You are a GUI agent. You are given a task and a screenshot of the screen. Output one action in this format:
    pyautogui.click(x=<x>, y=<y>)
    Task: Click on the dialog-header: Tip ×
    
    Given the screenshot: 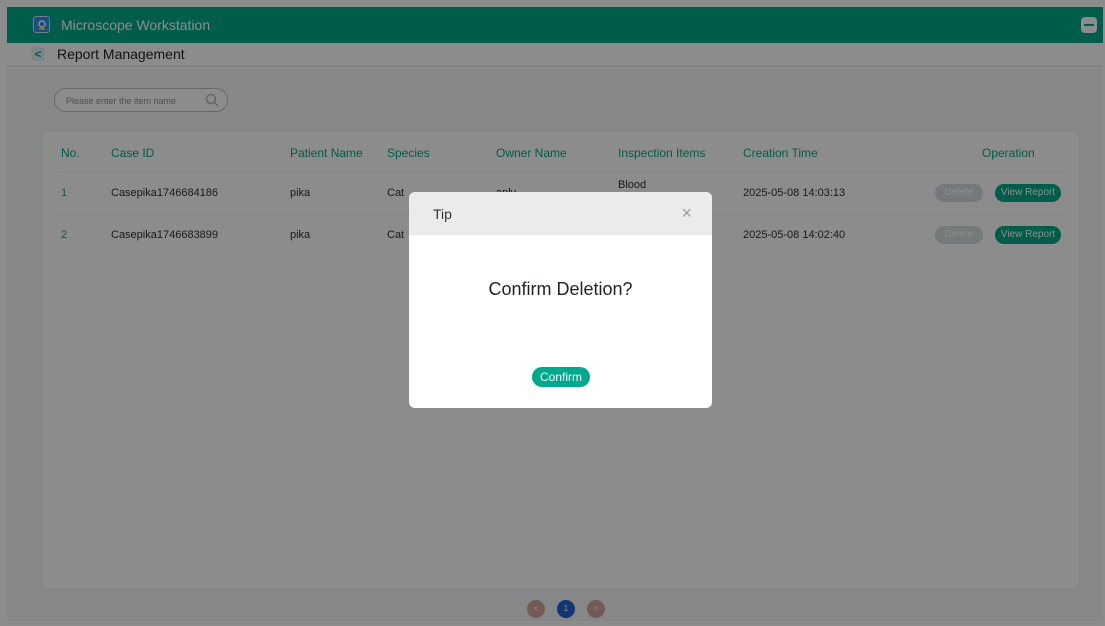 What is the action you would take?
    pyautogui.click(x=560, y=213)
    